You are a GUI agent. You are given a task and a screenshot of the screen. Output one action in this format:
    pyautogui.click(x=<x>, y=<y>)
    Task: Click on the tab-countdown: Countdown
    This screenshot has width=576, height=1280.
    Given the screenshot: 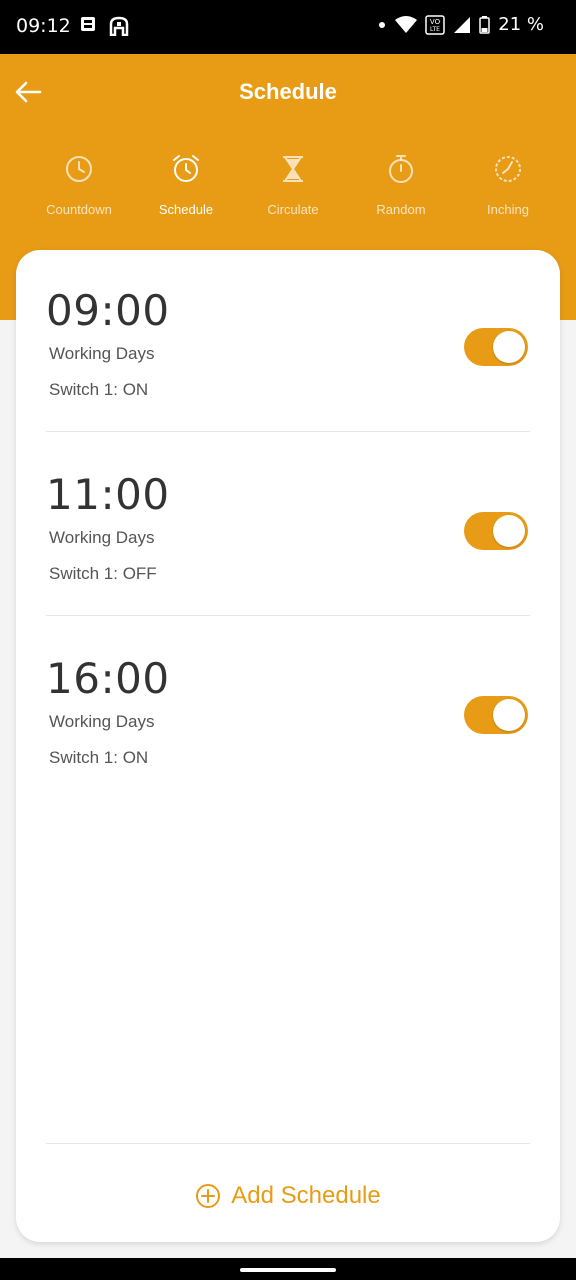 What is the action you would take?
    pyautogui.click(x=79, y=183)
    